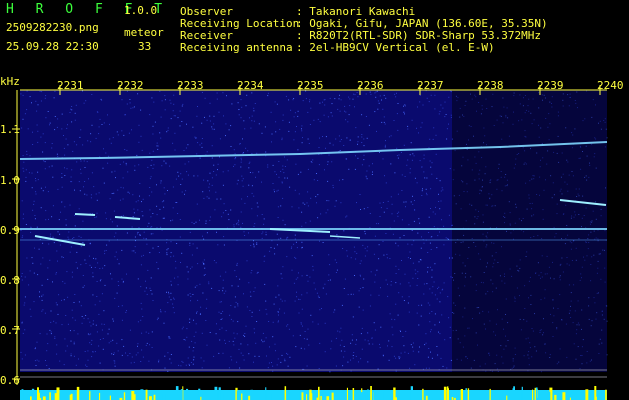  I want to click on level-bar, so click(313, 395).